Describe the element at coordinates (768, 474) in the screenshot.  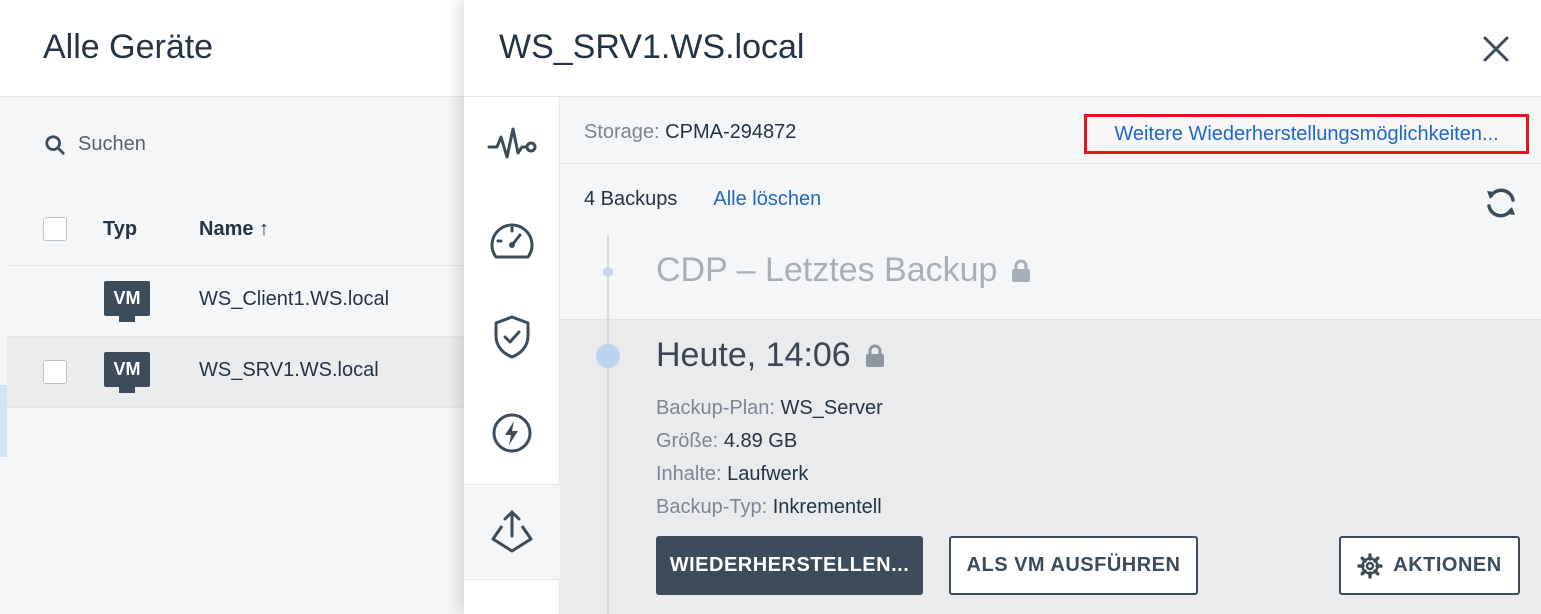
I see `backup-contents-value: Laufwerk` at that location.